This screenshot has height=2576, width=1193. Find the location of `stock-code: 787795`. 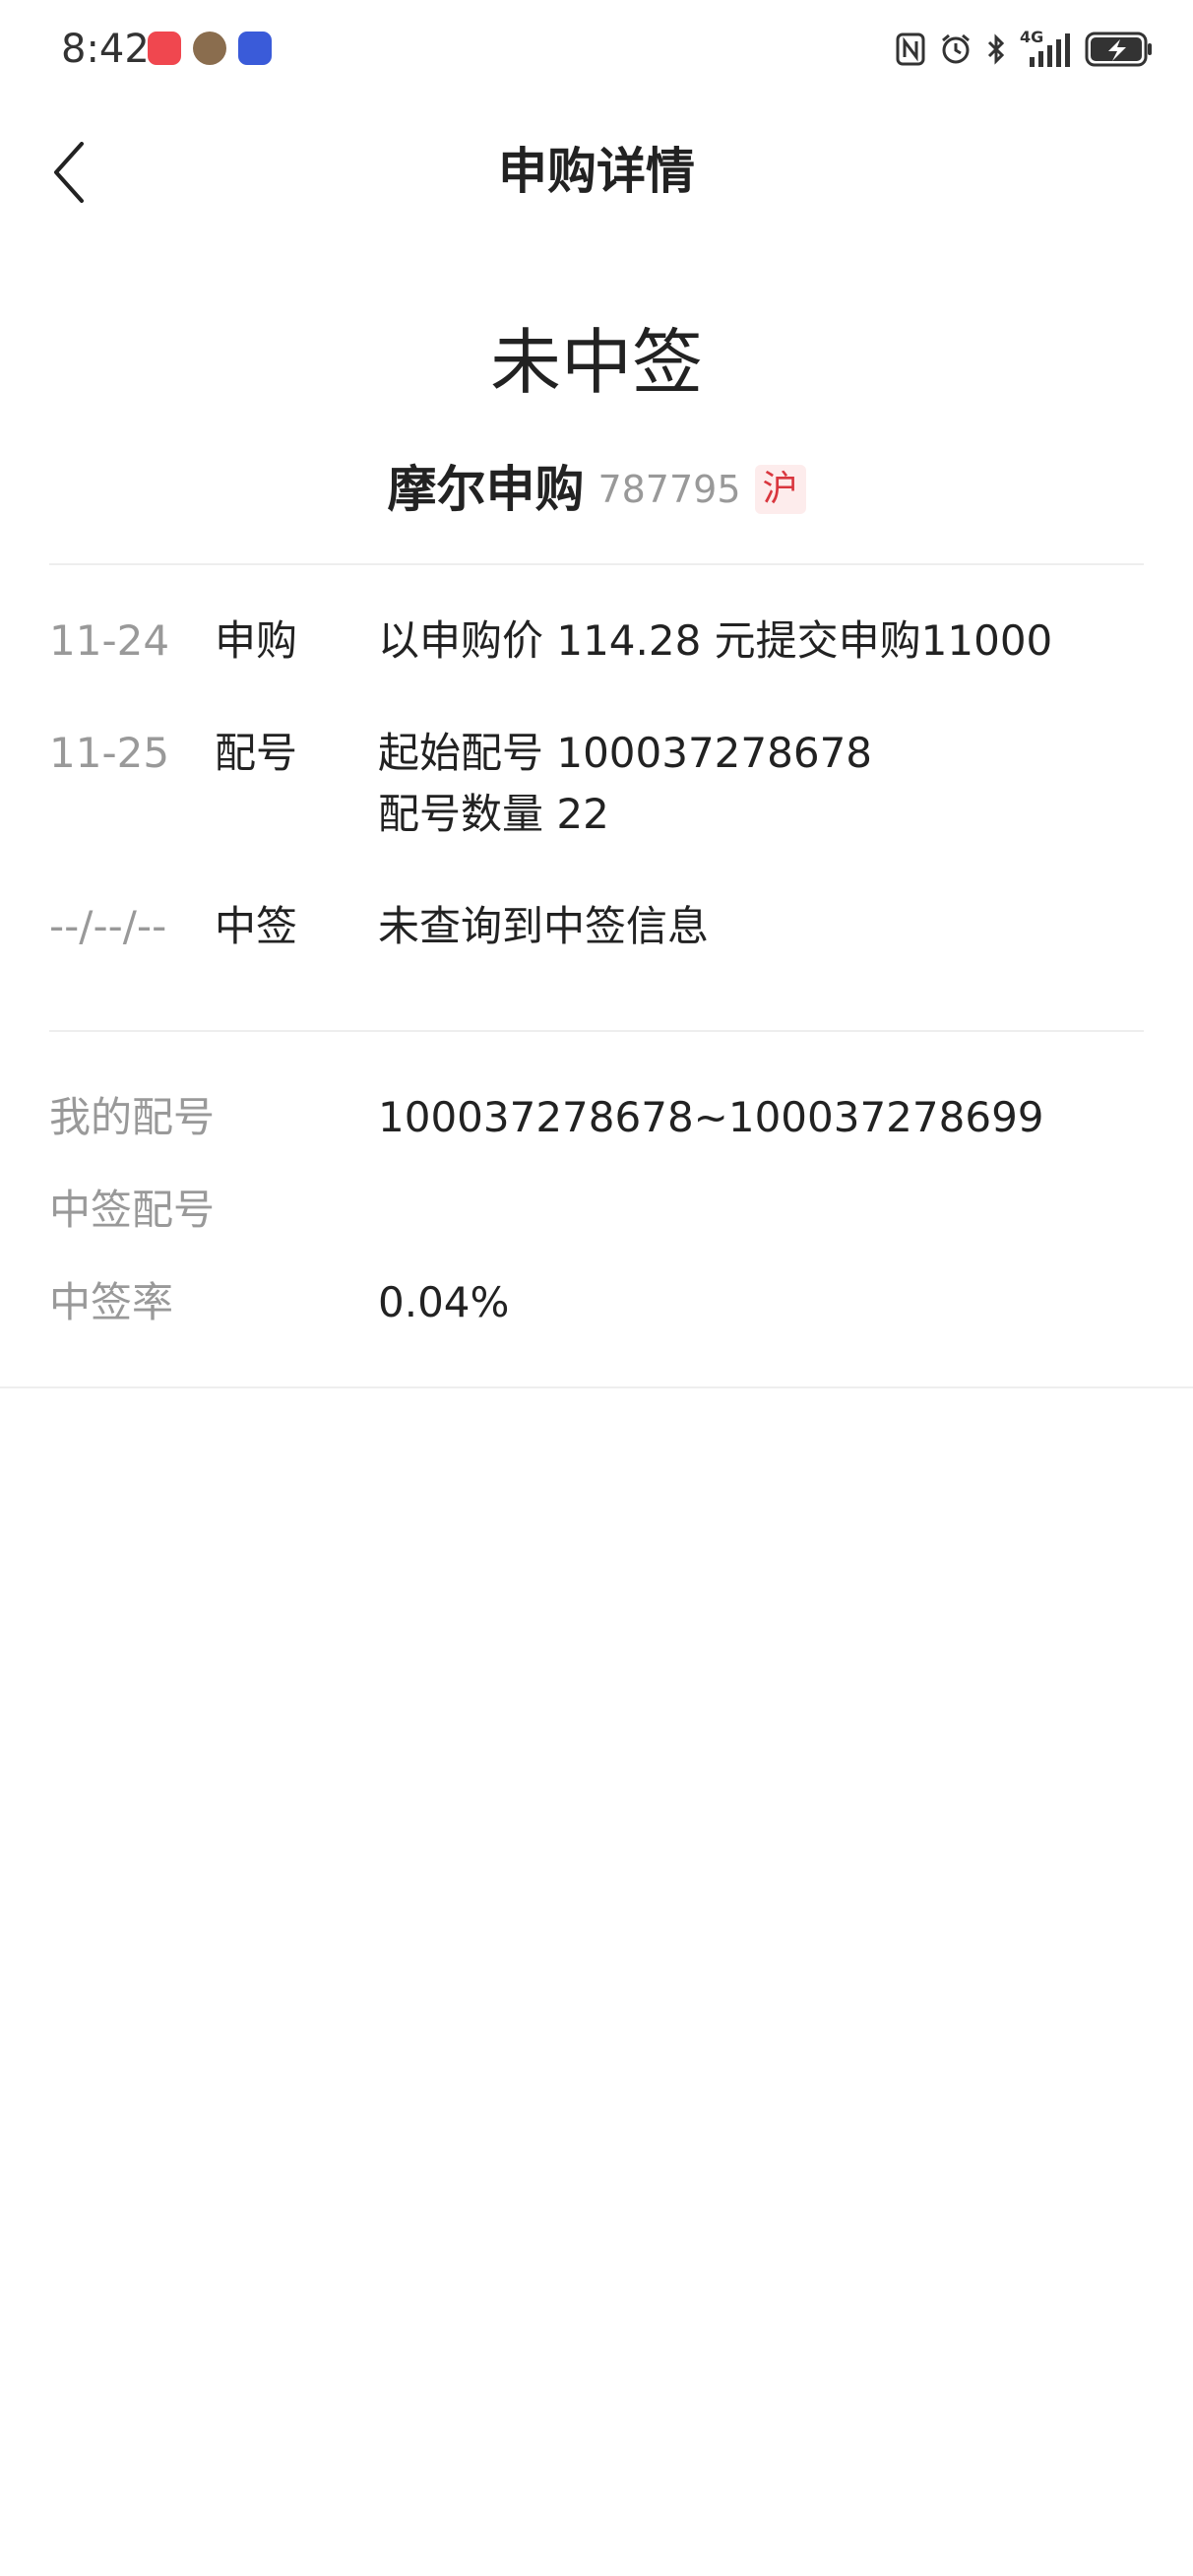

stock-code: 787795 is located at coordinates (669, 489).